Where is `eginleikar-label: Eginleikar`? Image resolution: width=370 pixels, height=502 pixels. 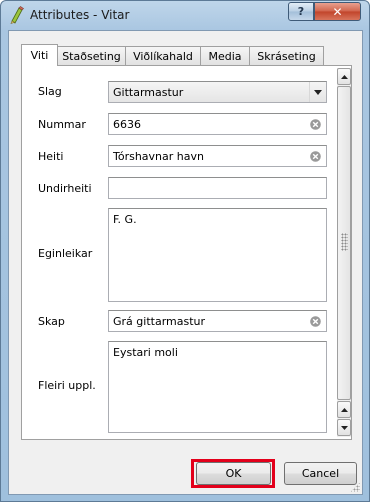
eginleikar-label: Eginleikar is located at coordinates (65, 253).